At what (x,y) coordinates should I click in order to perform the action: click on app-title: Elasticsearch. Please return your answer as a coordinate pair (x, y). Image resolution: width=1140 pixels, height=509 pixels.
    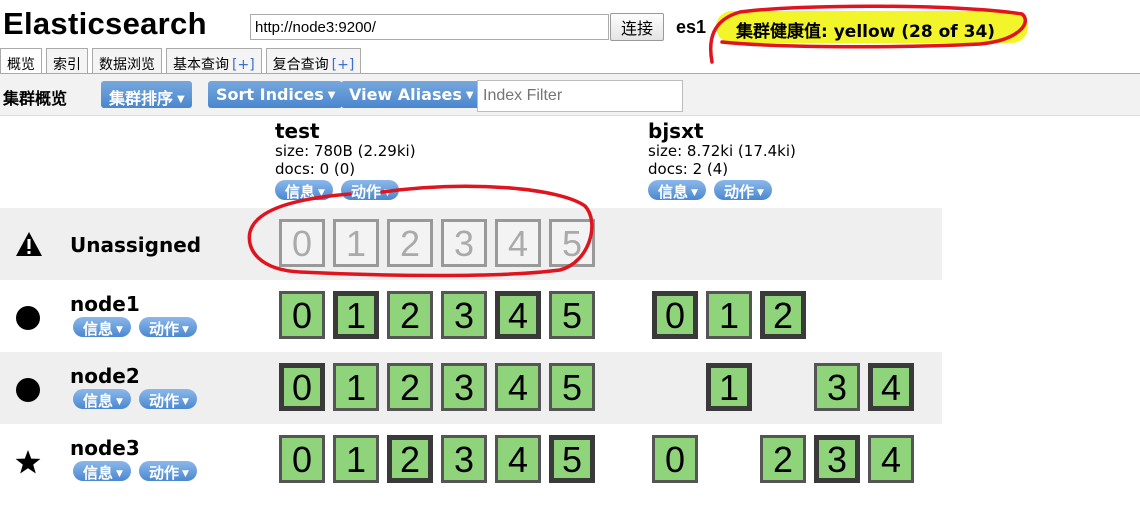
    Looking at the image, I should click on (105, 23).